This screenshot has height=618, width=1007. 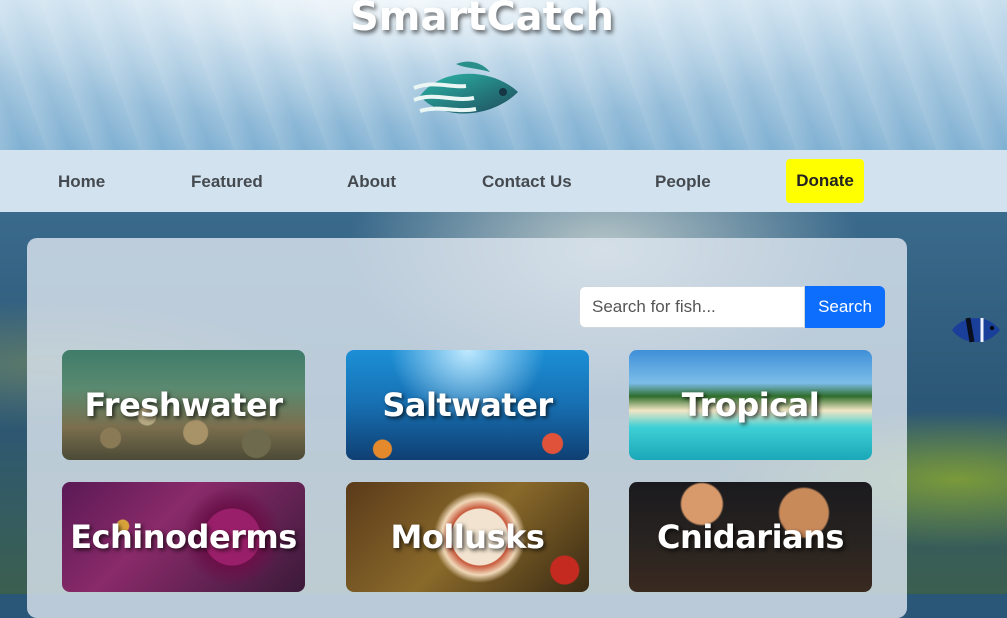 I want to click on tropical-fish-icon, so click(x=976, y=330).